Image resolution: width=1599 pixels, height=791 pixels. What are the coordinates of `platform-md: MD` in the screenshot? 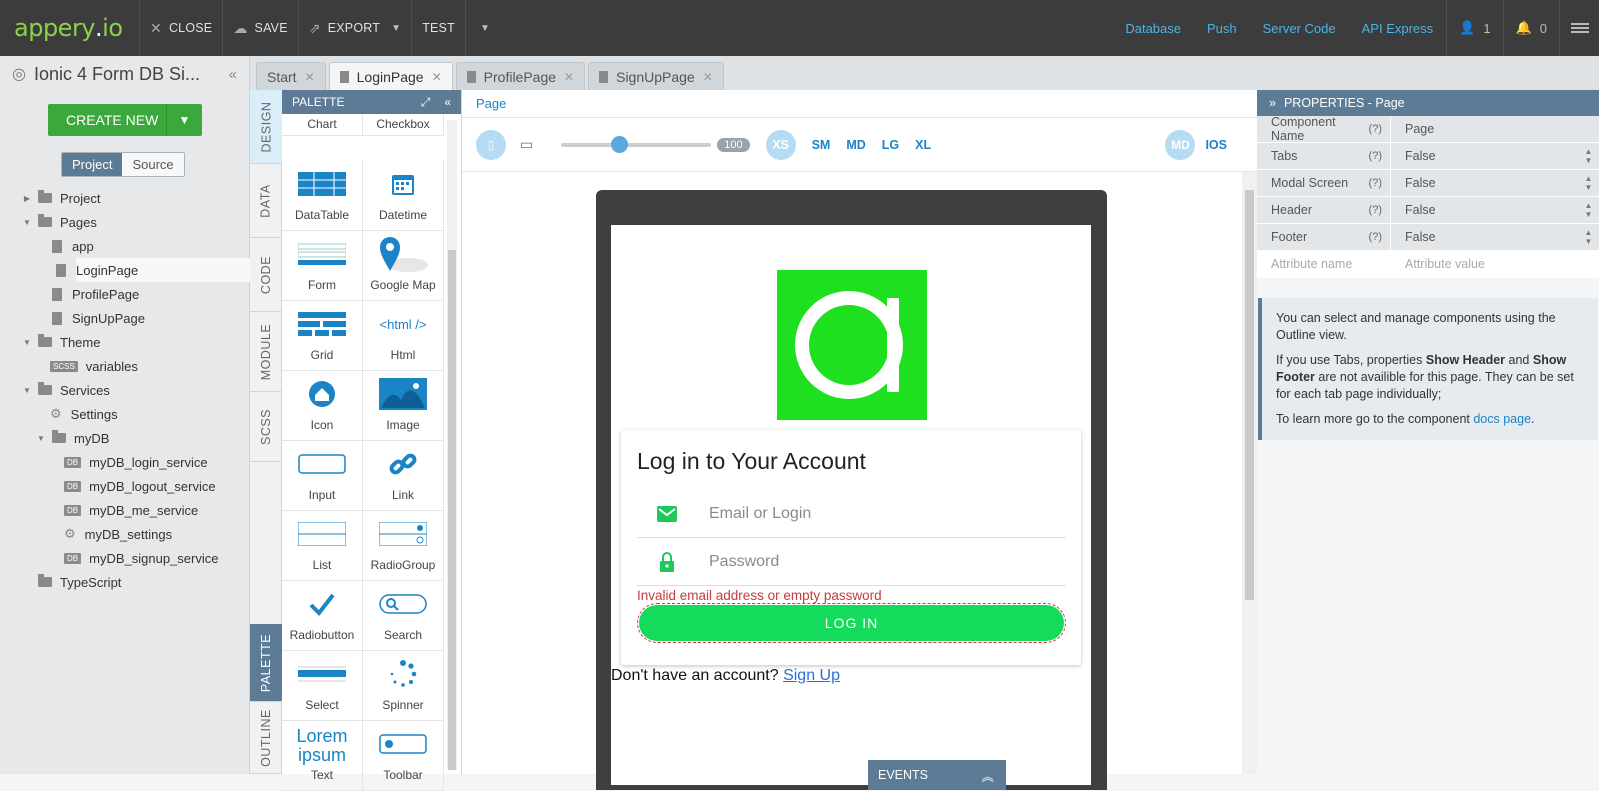 It's located at (1180, 144).